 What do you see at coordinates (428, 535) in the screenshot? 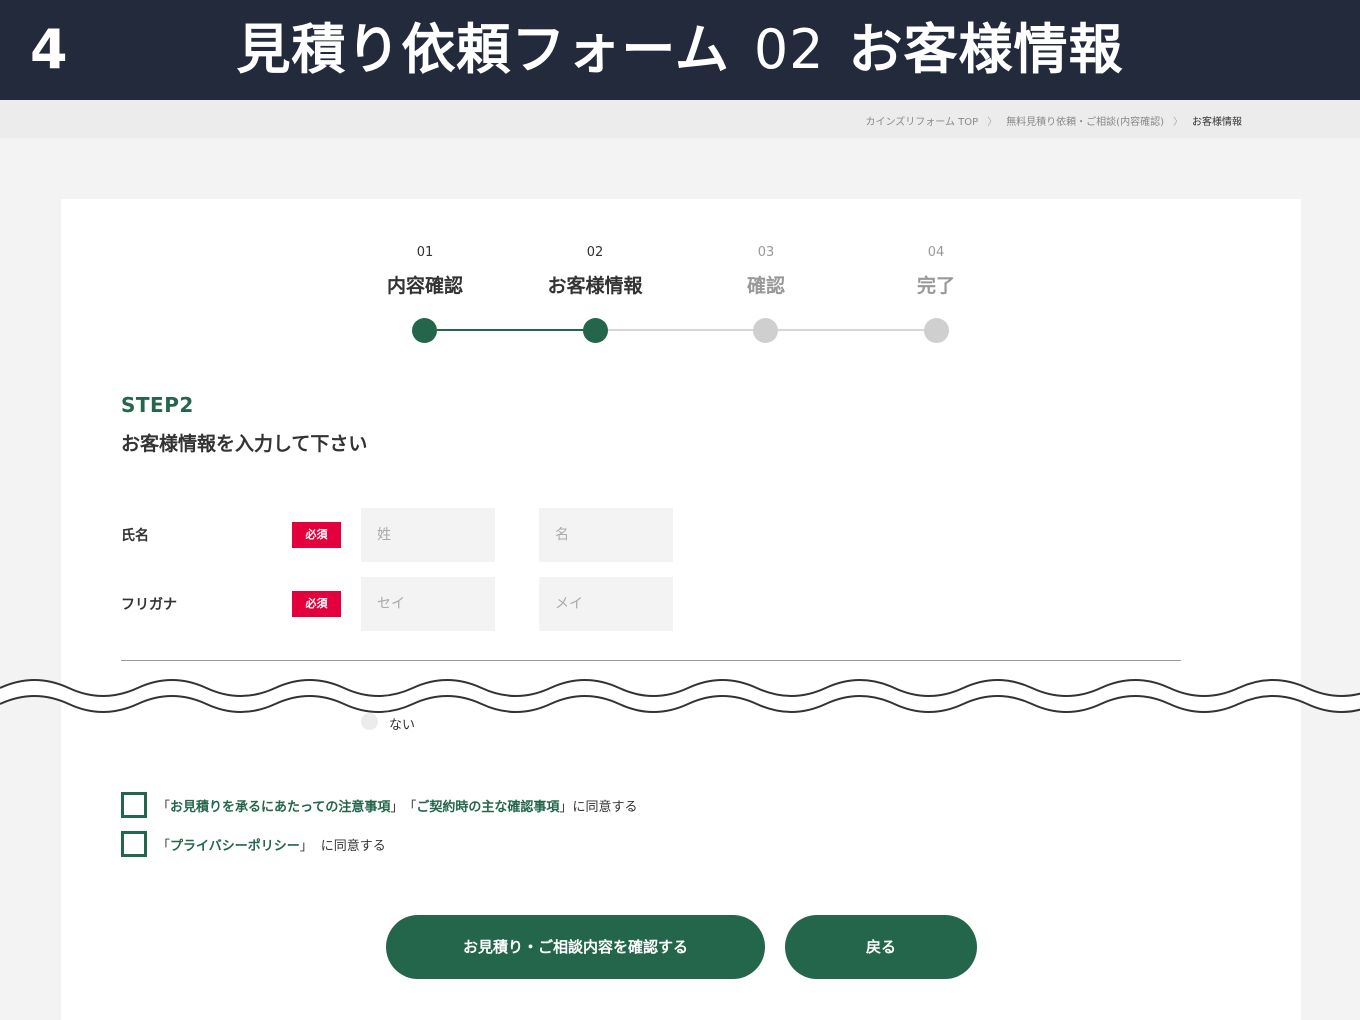
I see `last-name-input` at bounding box center [428, 535].